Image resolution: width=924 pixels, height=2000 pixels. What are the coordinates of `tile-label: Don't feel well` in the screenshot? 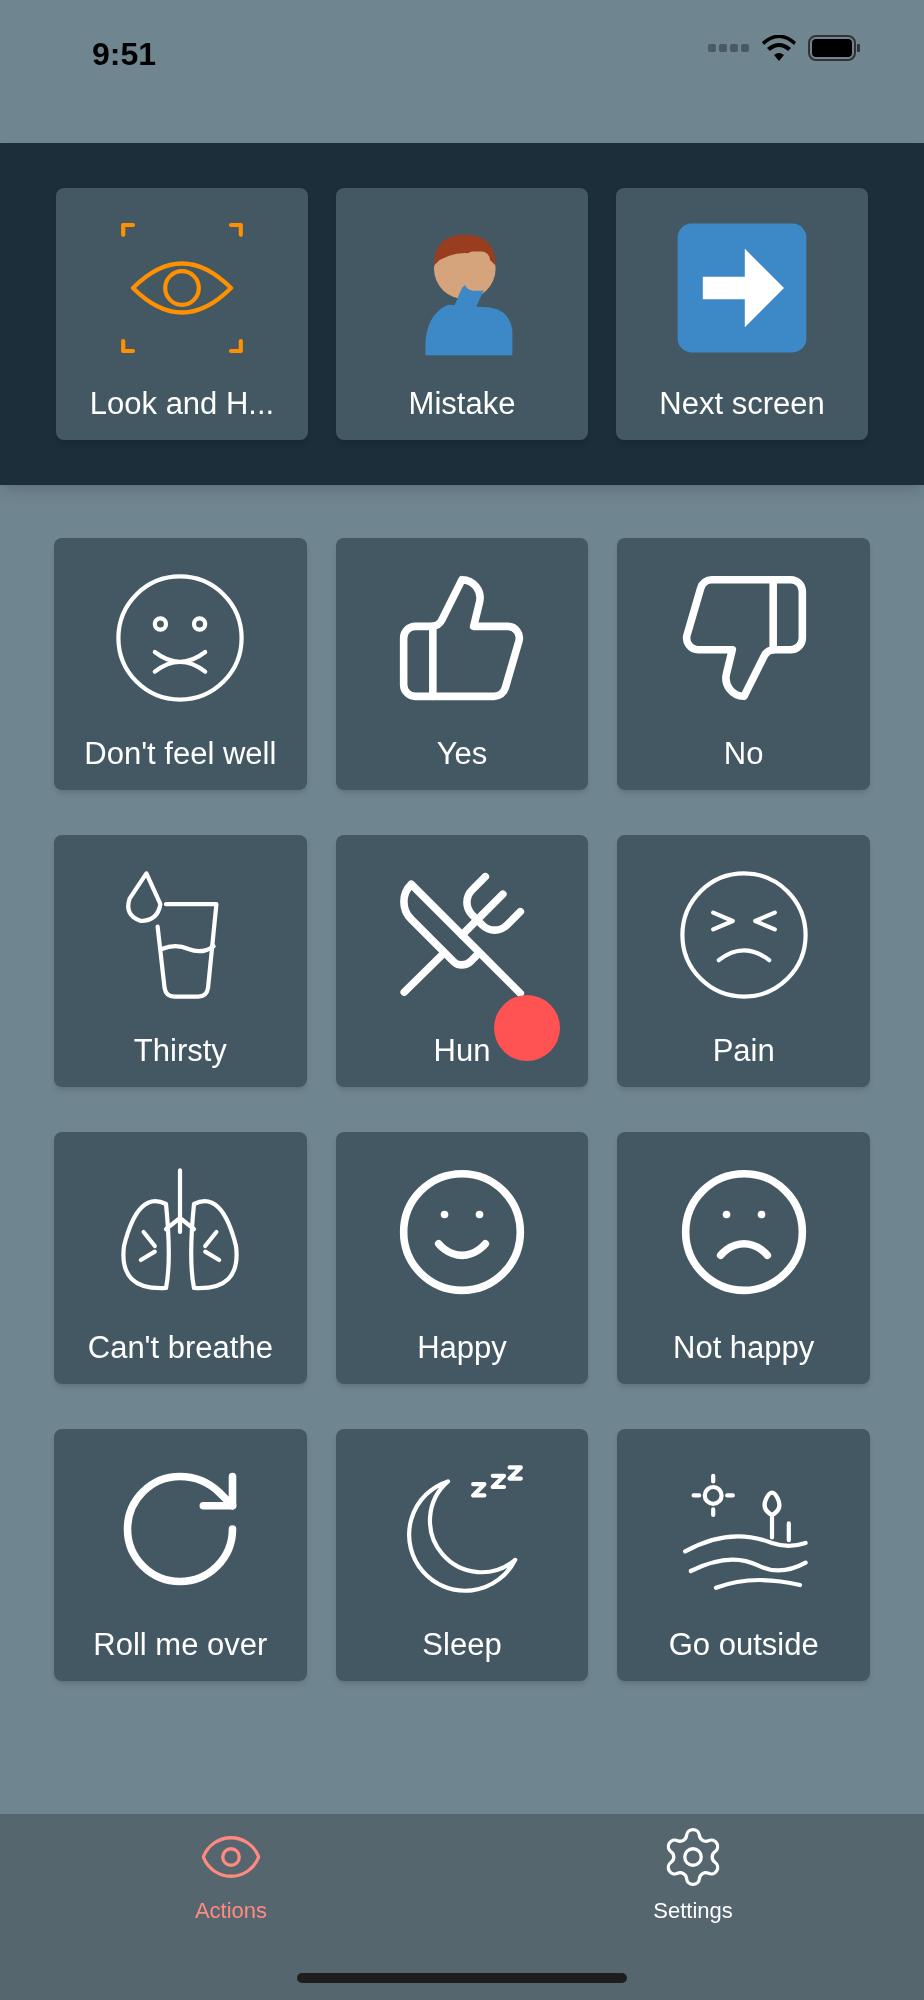 It's located at (180, 754).